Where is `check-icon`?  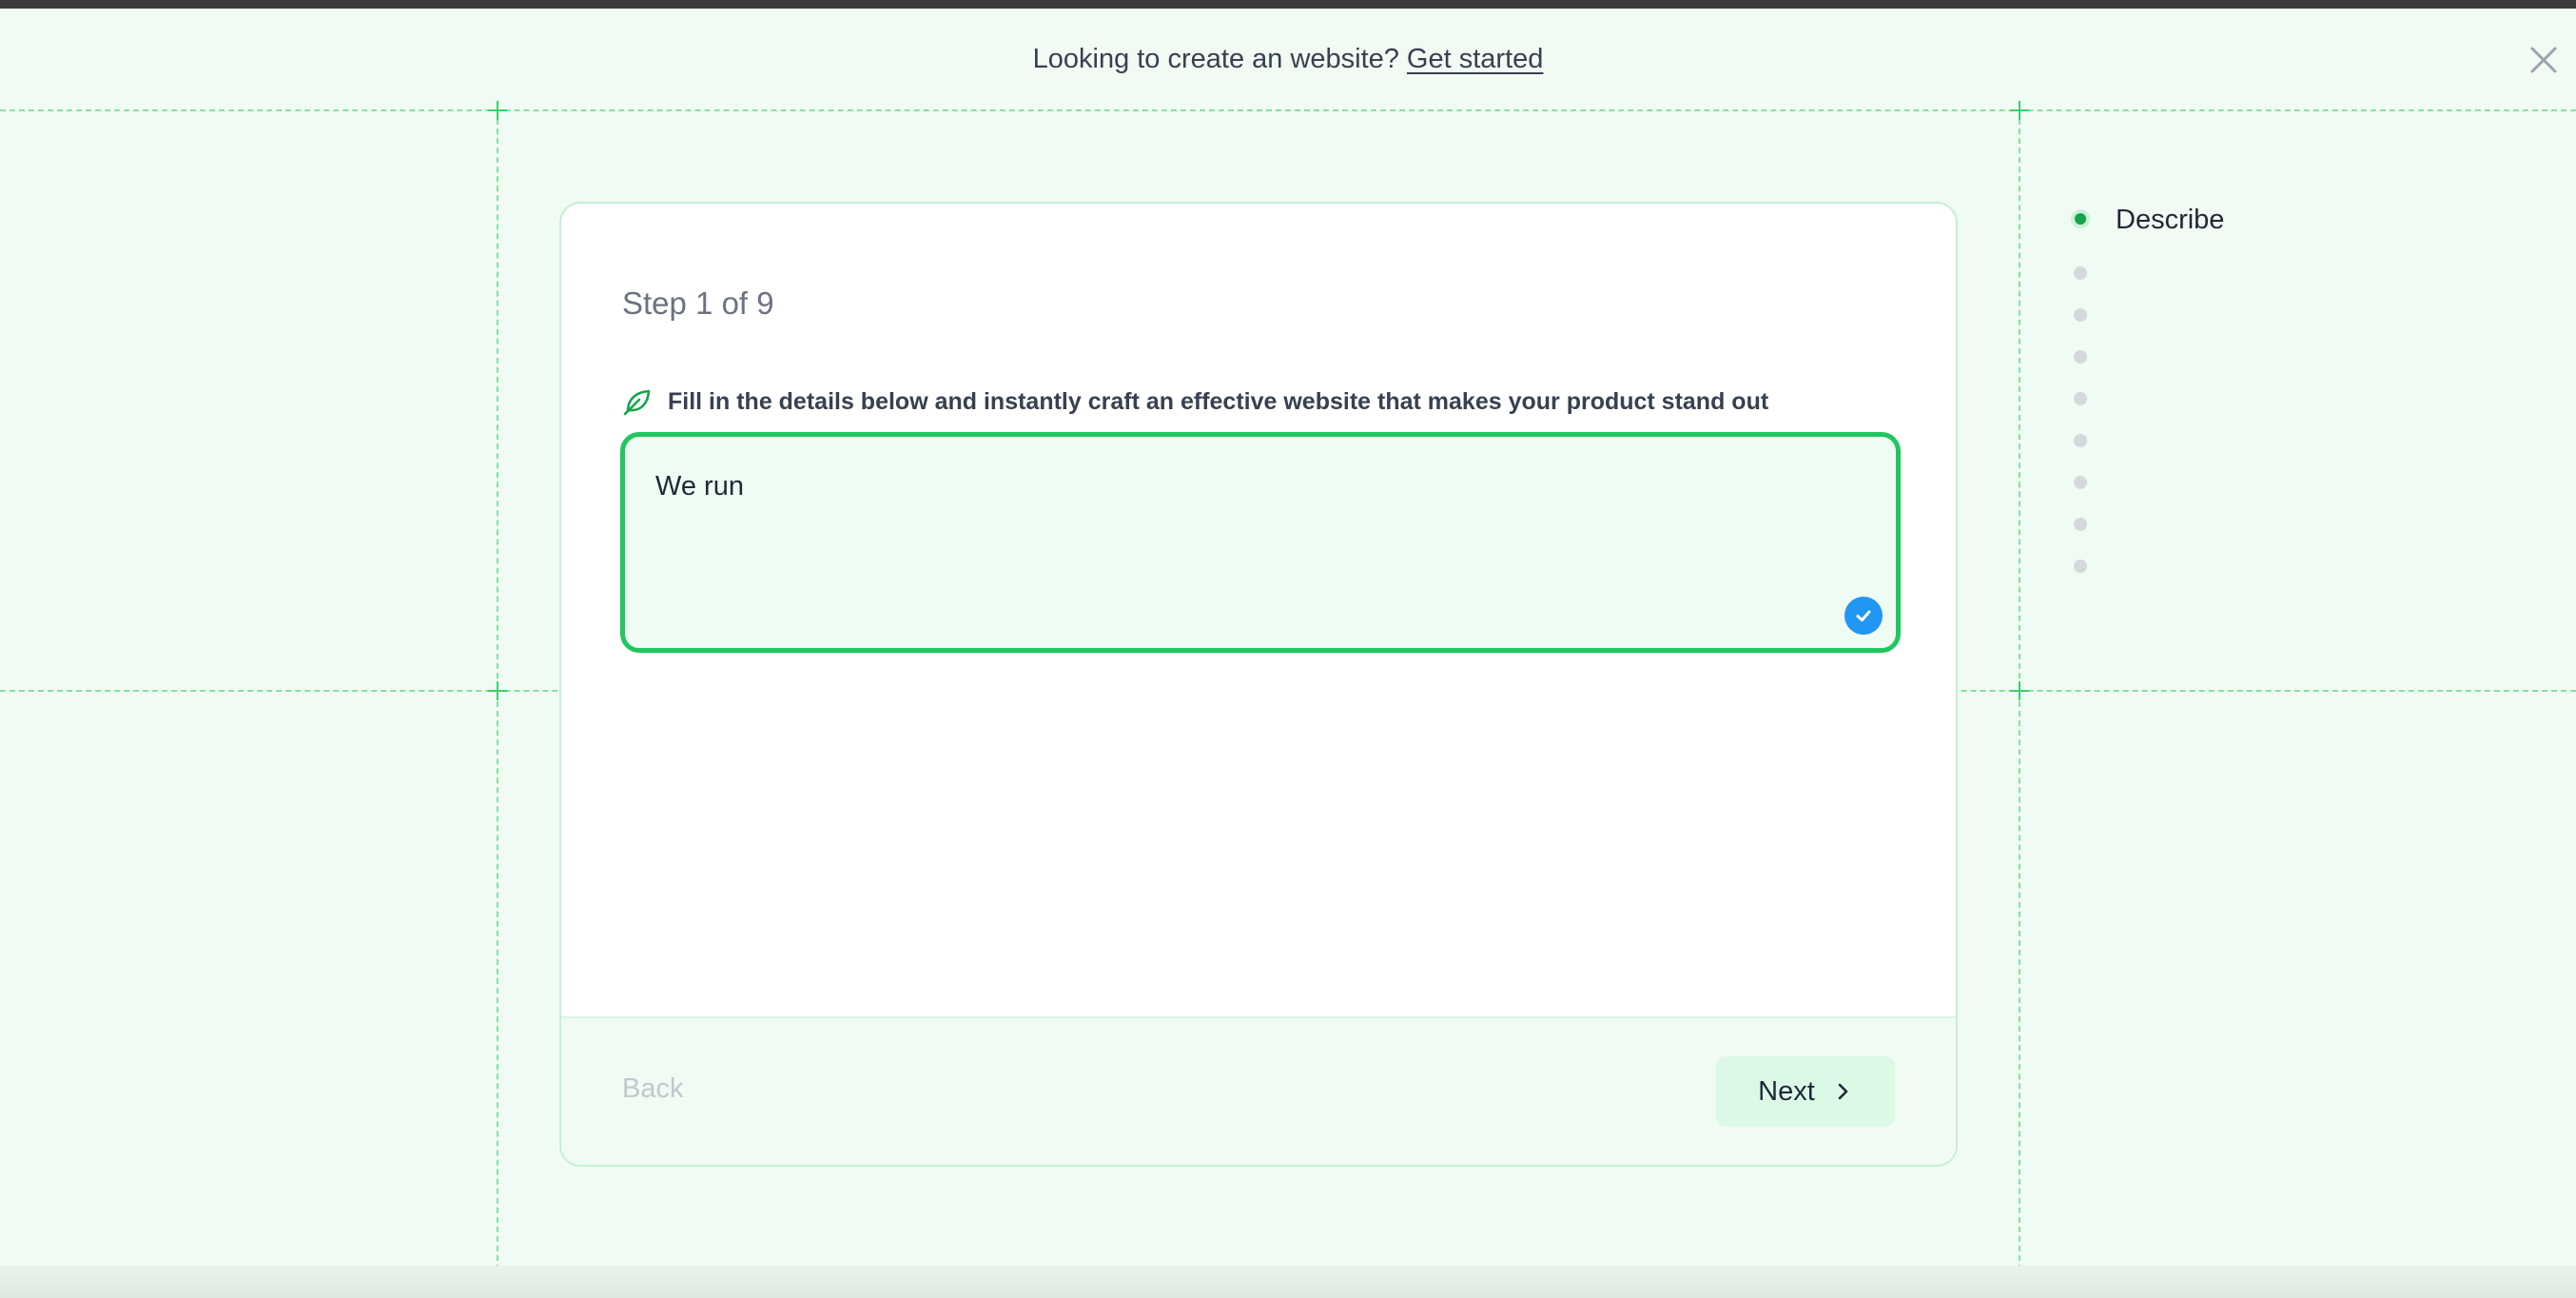
check-icon is located at coordinates (1863, 616).